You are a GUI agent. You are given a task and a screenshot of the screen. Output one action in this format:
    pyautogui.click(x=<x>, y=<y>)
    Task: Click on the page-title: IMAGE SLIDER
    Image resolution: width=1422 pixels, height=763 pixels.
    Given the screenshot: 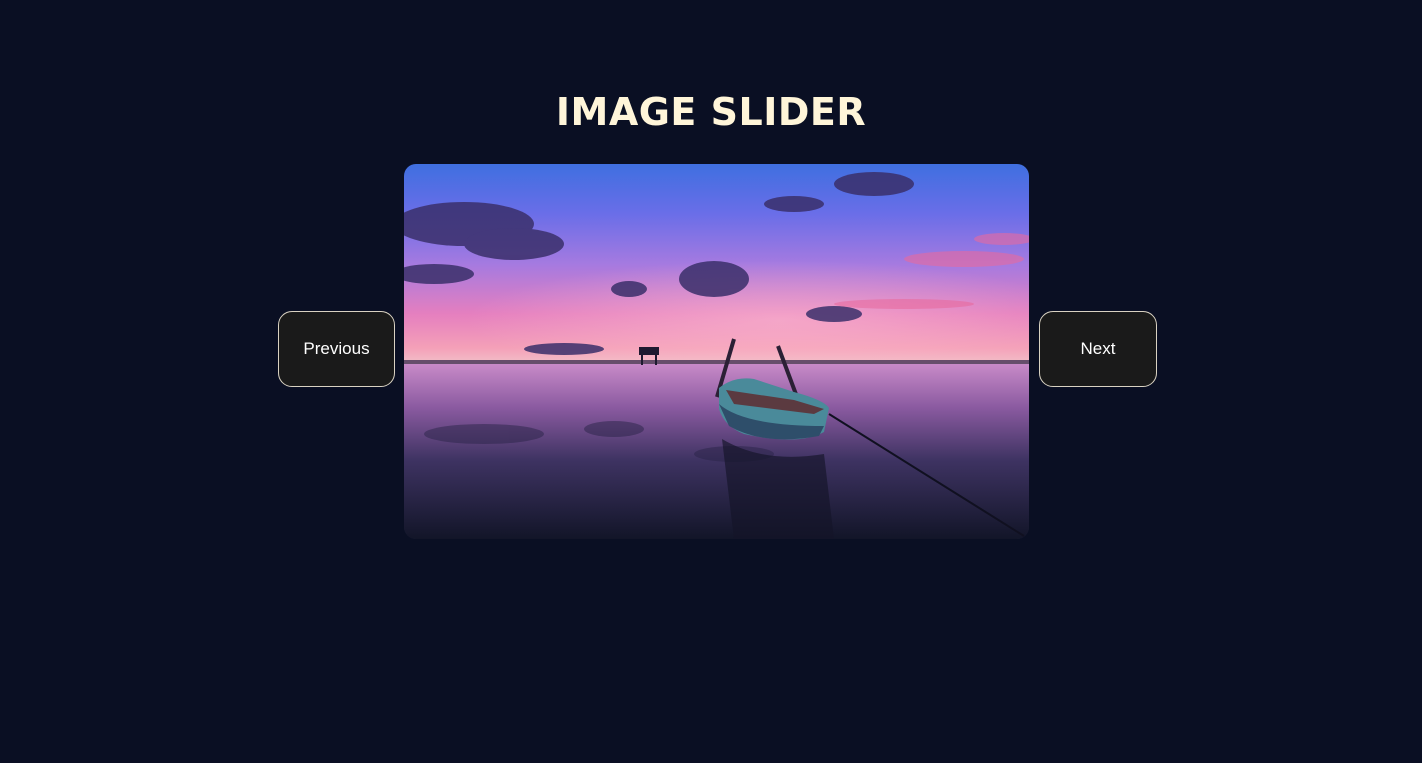 What is the action you would take?
    pyautogui.click(x=711, y=112)
    